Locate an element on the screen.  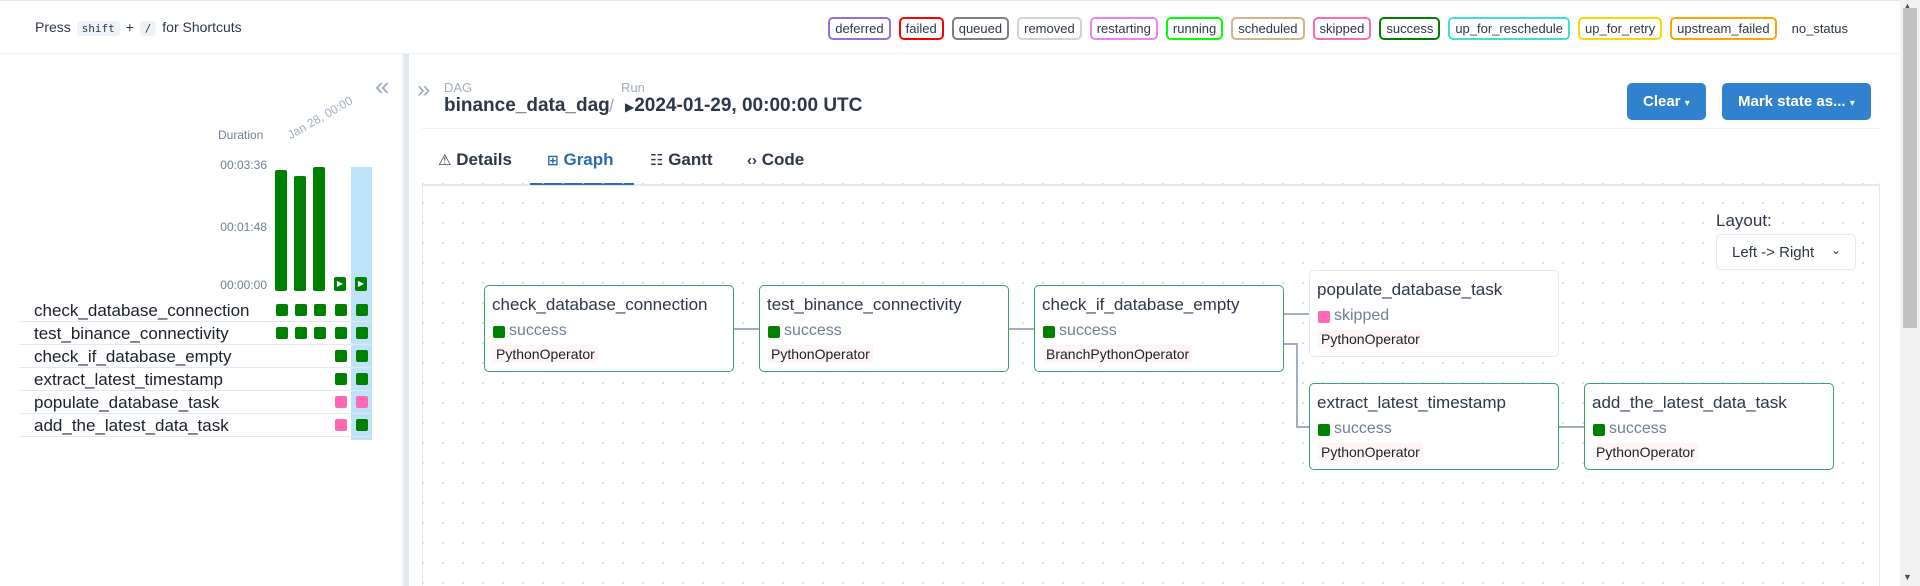
legend-running: running is located at coordinates (1194, 28).